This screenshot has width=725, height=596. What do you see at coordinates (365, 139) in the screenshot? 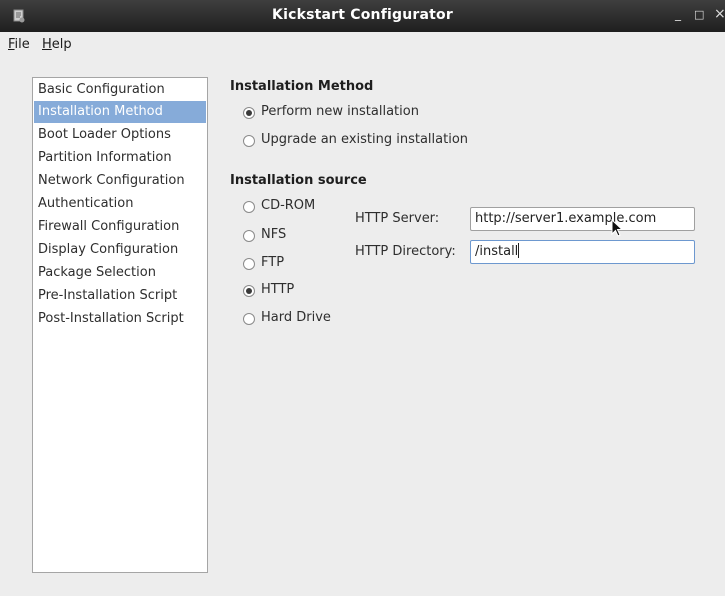
I see `radio-label: Upgrade an existing installation` at bounding box center [365, 139].